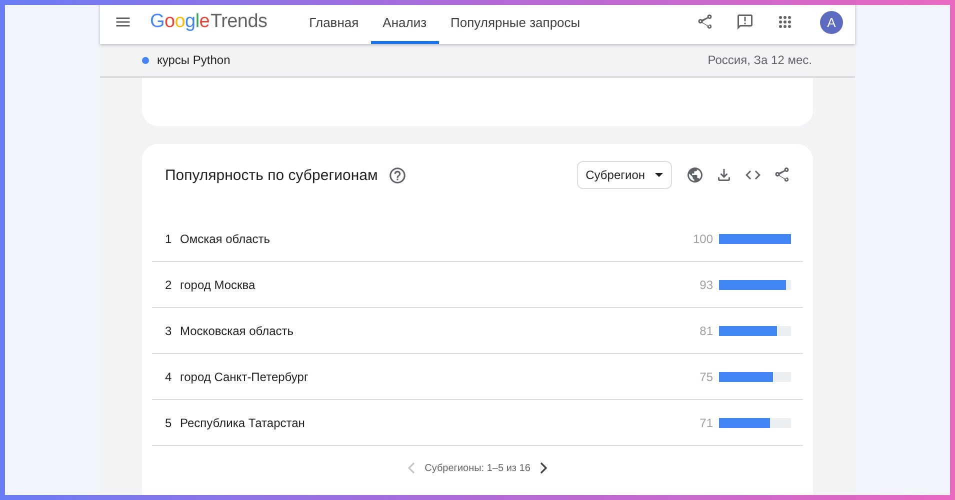  Describe the element at coordinates (436, 239) in the screenshot. I see `region-name: Омская область` at that location.